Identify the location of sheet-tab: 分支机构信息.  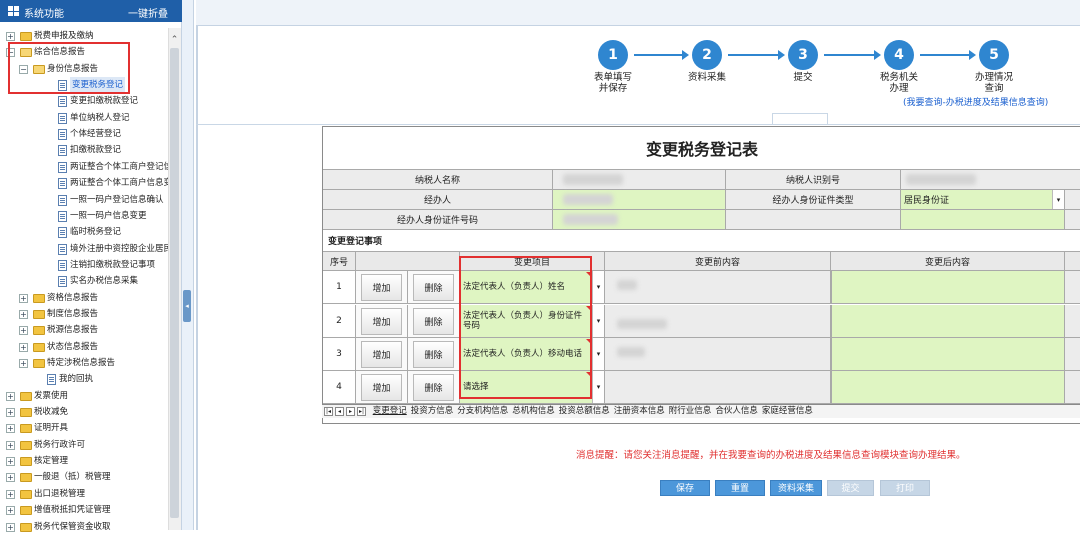
(482, 411).